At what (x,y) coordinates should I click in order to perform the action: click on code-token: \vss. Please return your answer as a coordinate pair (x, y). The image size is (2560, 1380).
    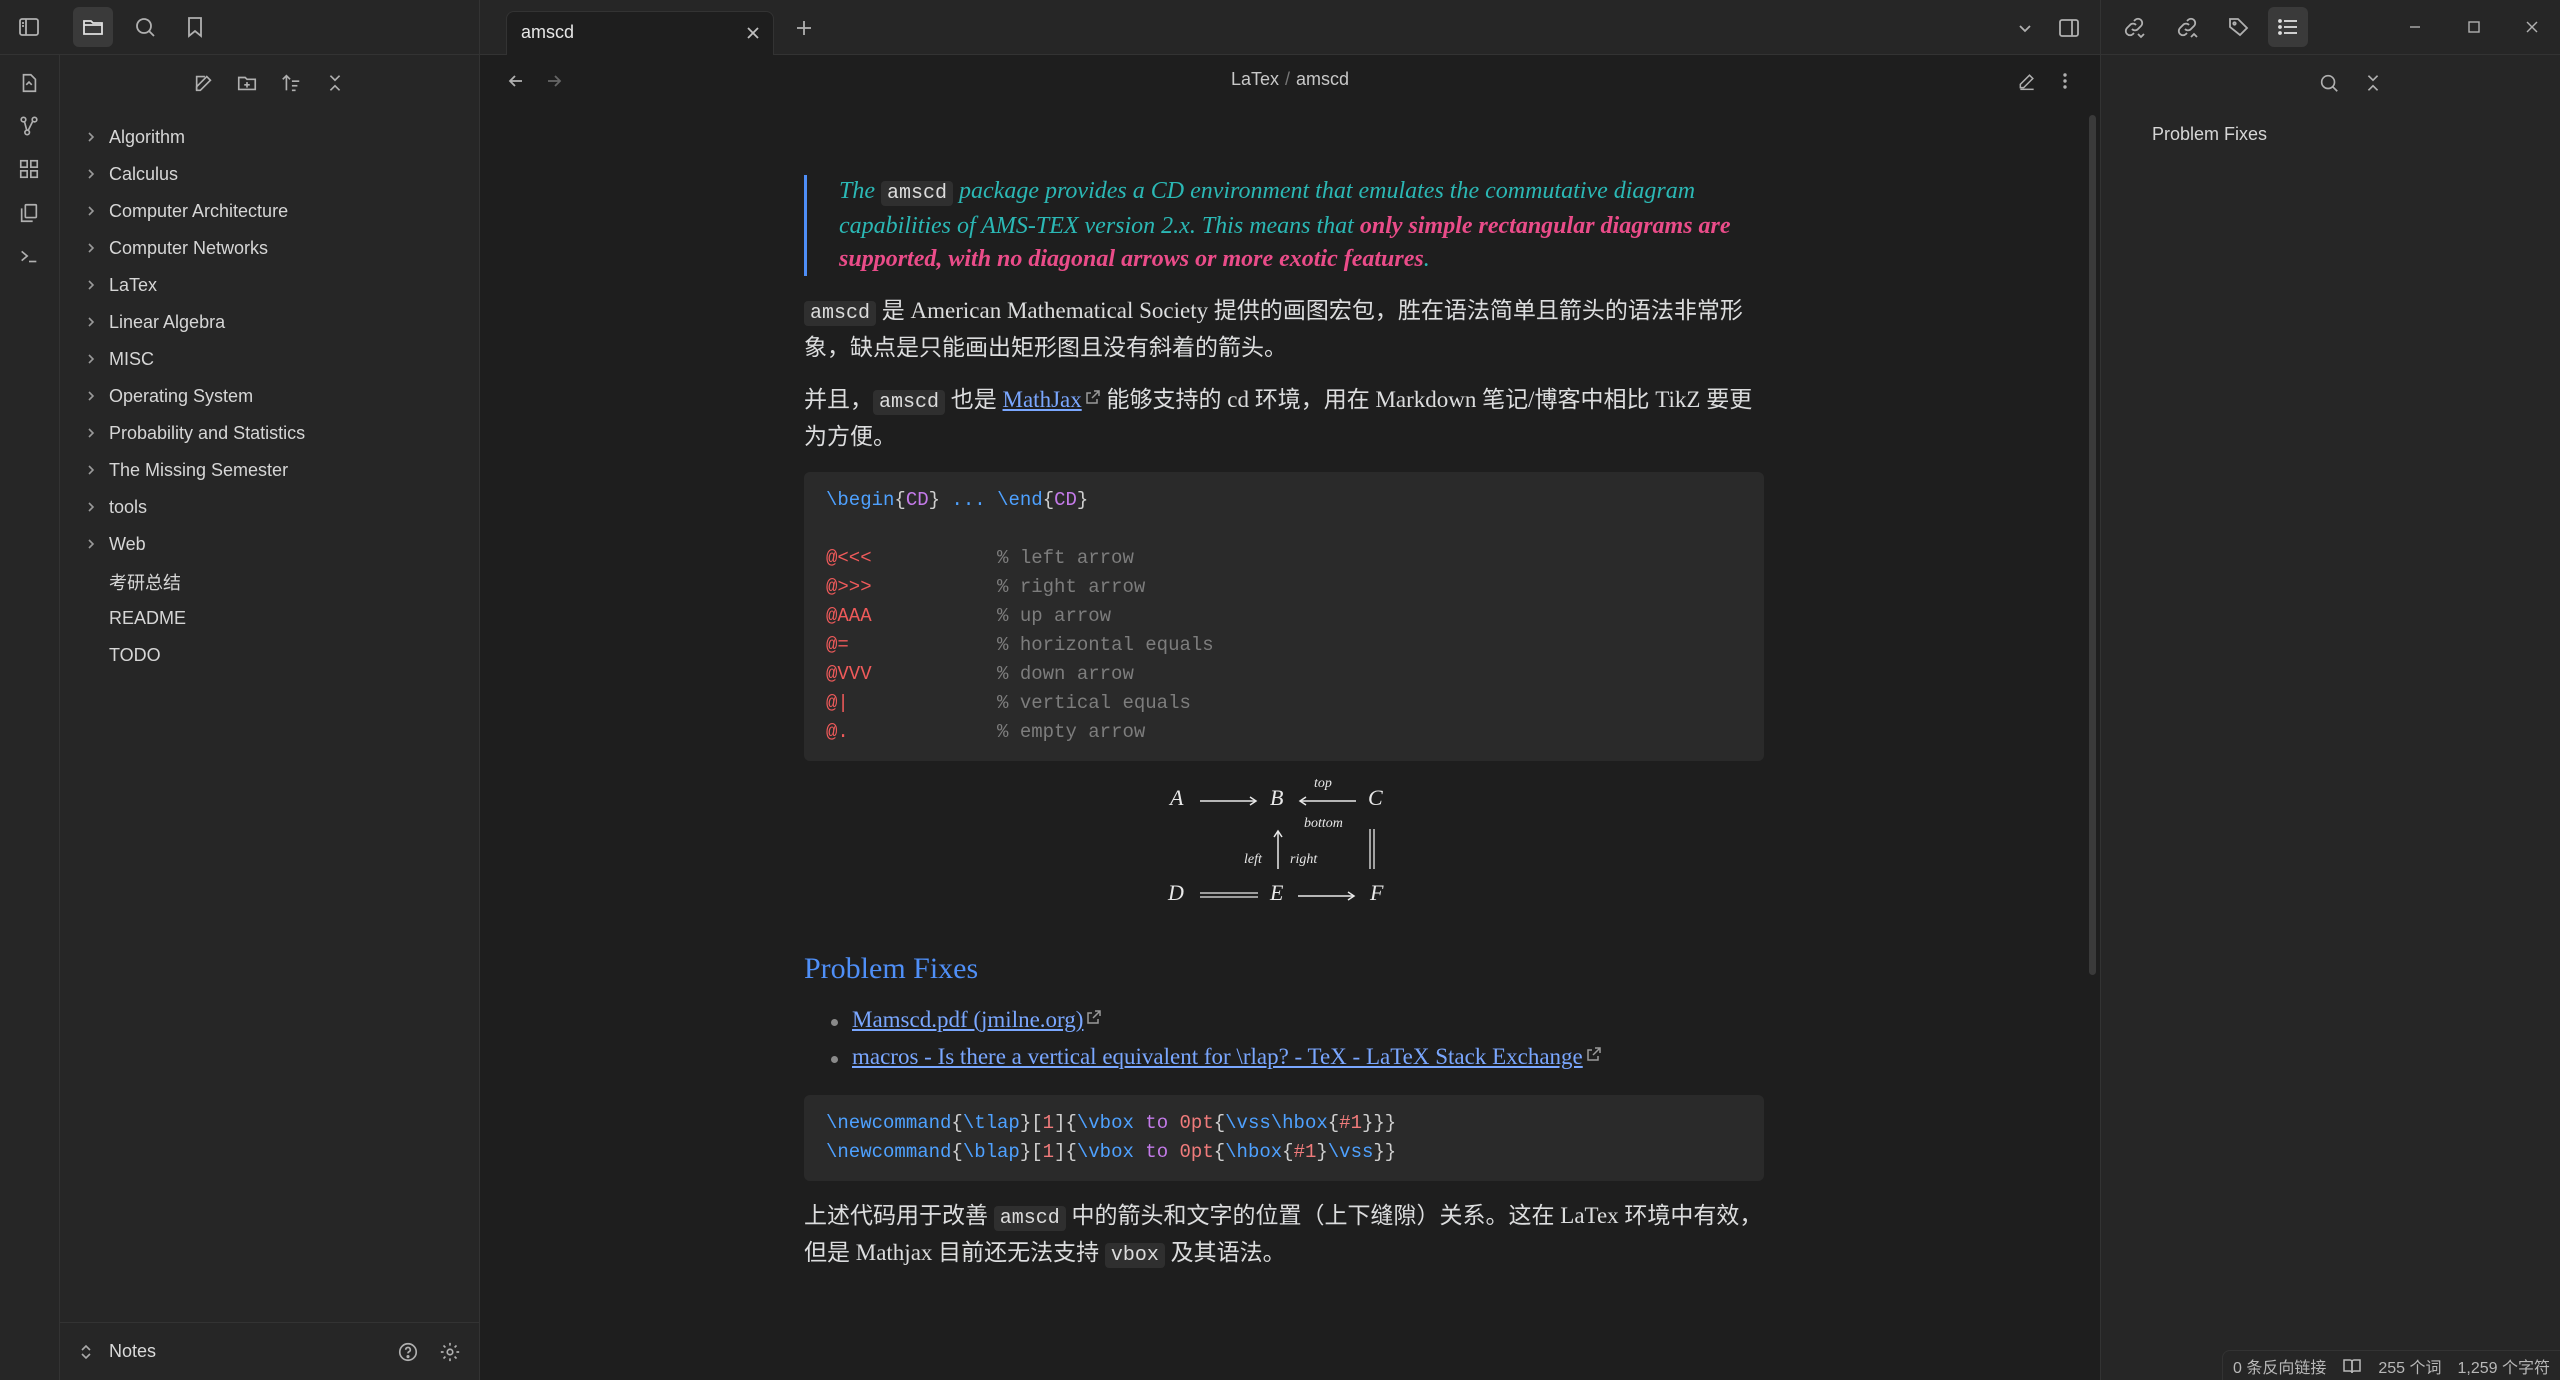
    Looking at the image, I should click on (1248, 1123).